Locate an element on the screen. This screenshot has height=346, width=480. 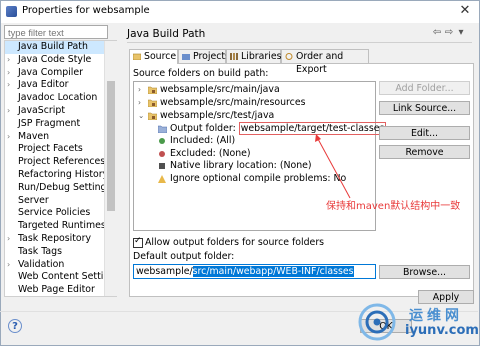
tree-row-label: Included: (All) is located at coordinates (203, 140).